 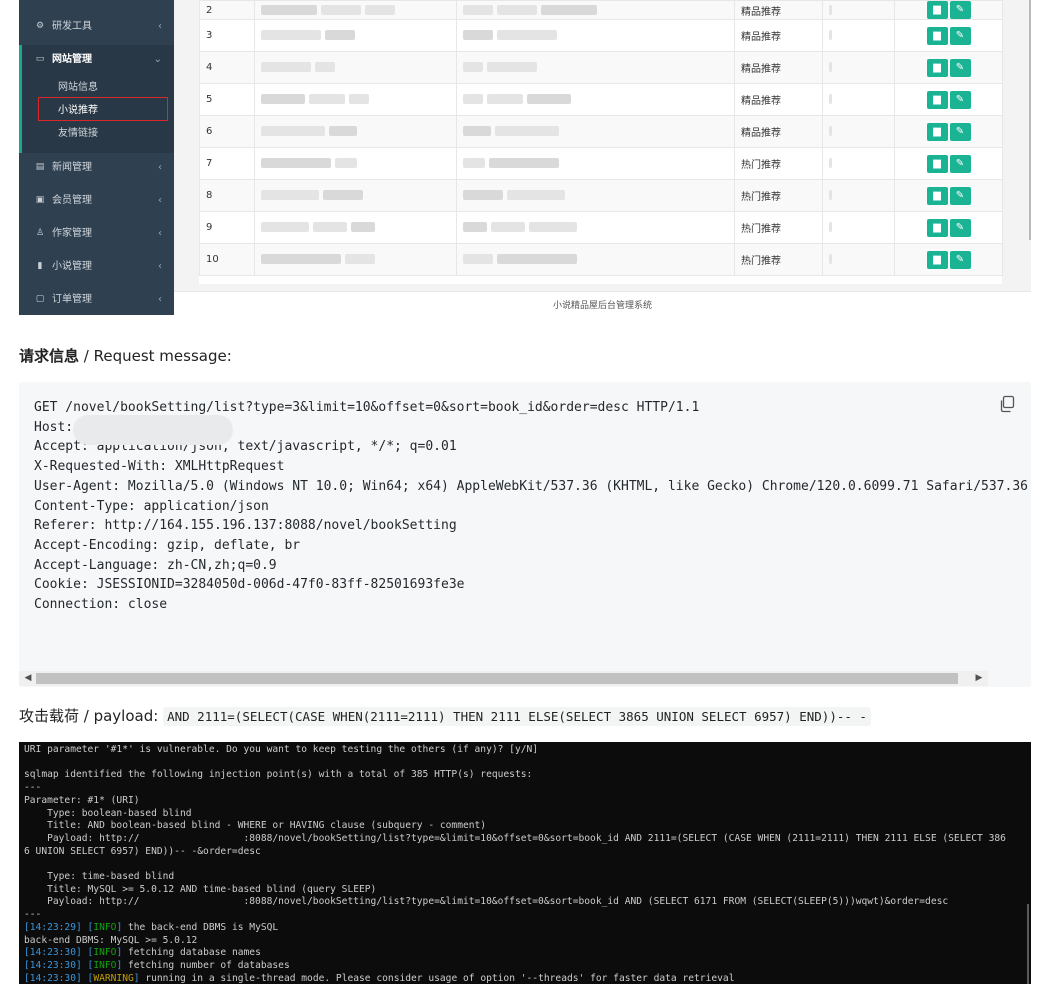 What do you see at coordinates (209, 10) in the screenshot?
I see `row-id: 2` at bounding box center [209, 10].